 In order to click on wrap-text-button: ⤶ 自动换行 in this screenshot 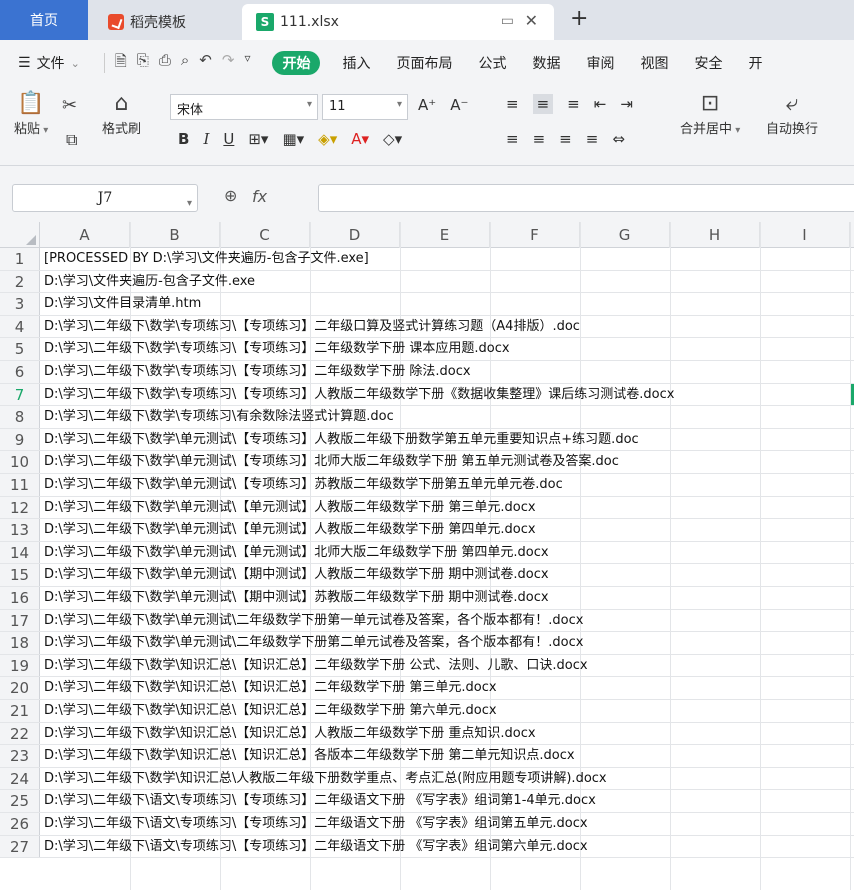, I will do `click(792, 113)`.